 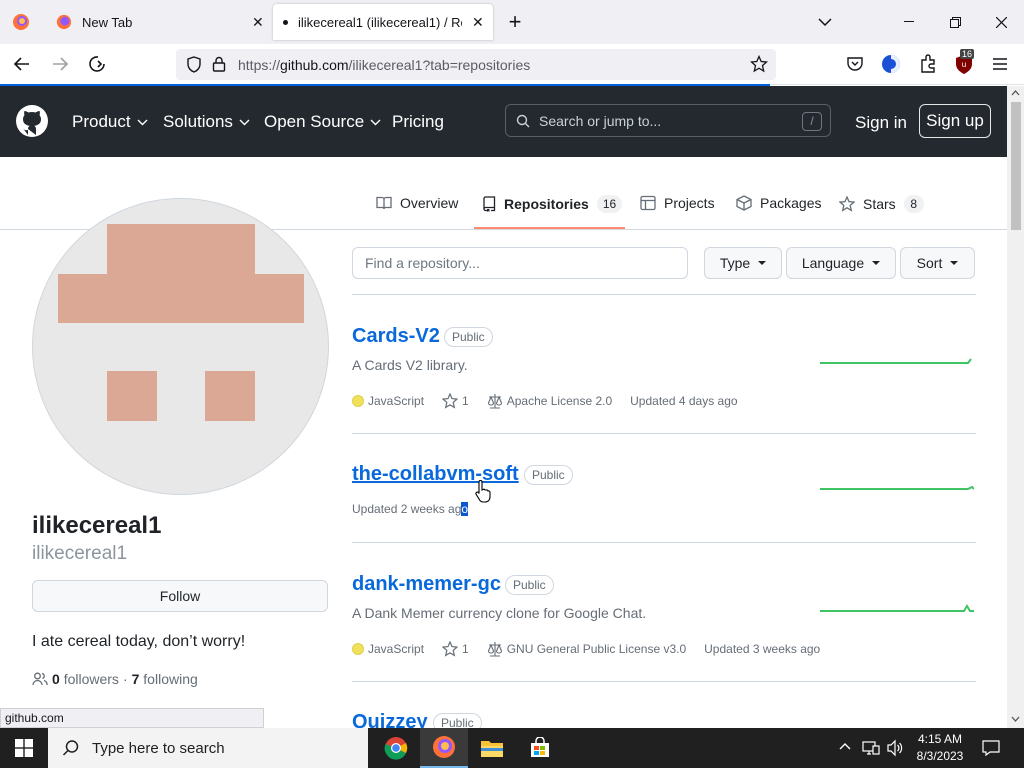 I want to click on taskbar-chrome, so click(x=396, y=748).